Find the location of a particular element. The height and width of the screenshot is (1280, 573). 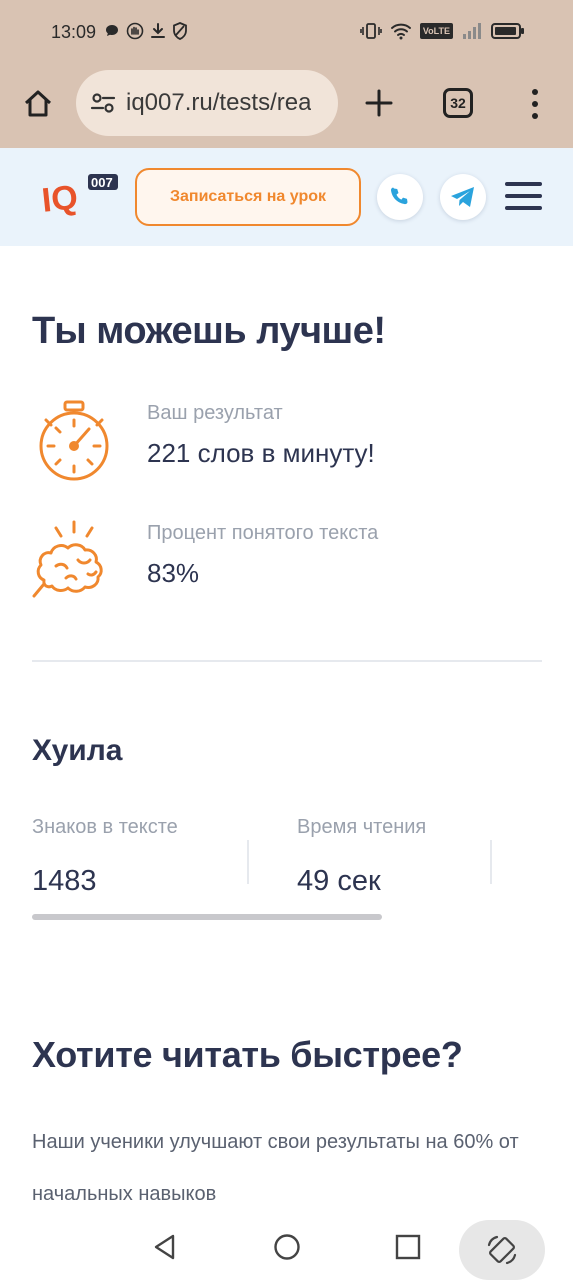

comprehension-result: Процент понятого текста 83% is located at coordinates (287, 565).